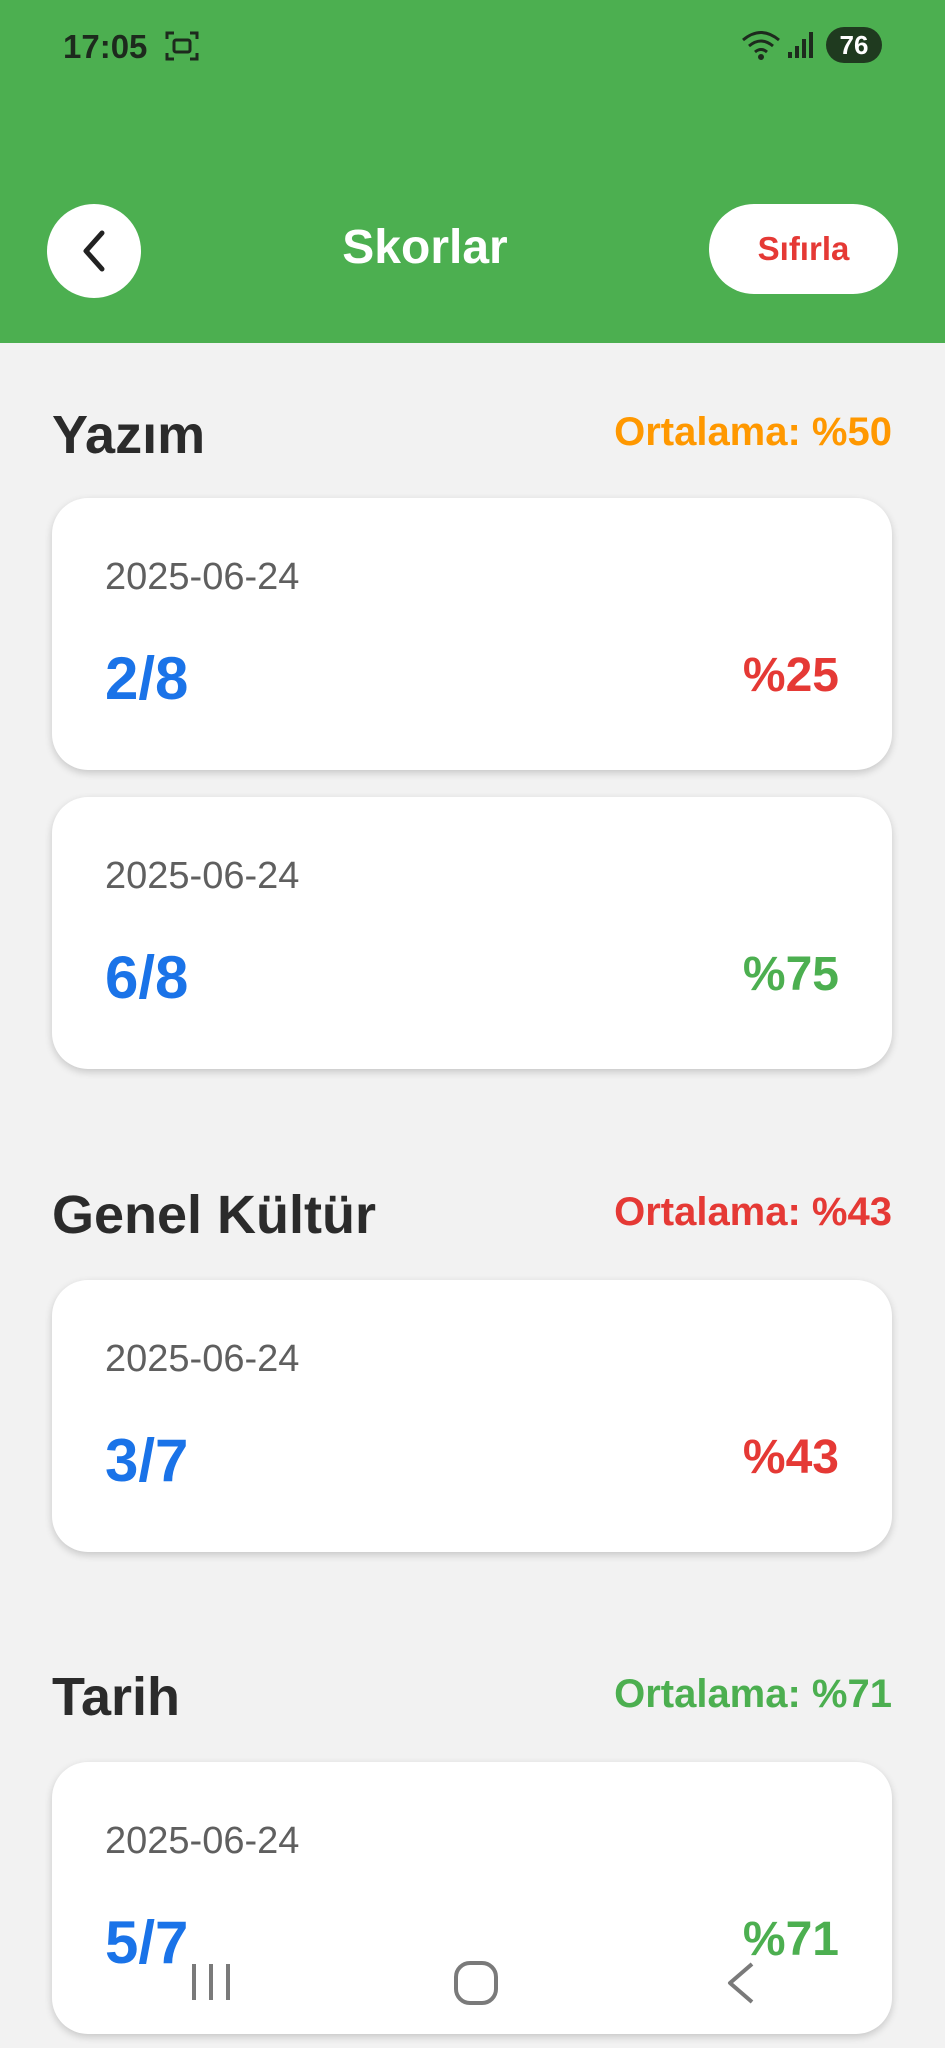  I want to click on score-value: 2/8, so click(147, 678).